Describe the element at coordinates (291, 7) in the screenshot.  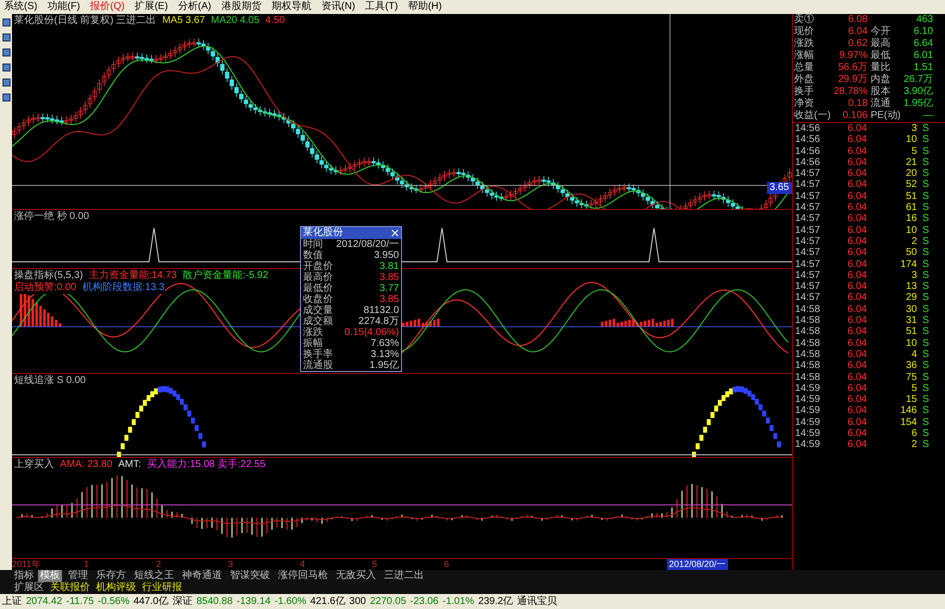
I see `menu-item: 期权导航` at that location.